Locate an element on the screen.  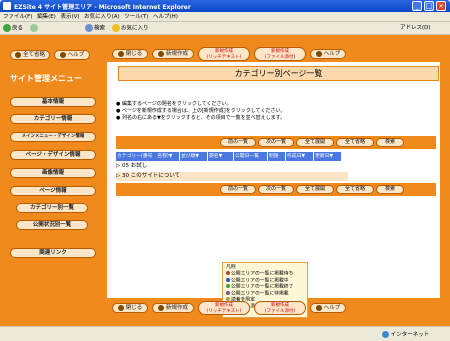
instruction-line-2: ● ページを新規作成する場合は、上の[新規作成]をクリックしてください。 is located at coordinates (201, 111).